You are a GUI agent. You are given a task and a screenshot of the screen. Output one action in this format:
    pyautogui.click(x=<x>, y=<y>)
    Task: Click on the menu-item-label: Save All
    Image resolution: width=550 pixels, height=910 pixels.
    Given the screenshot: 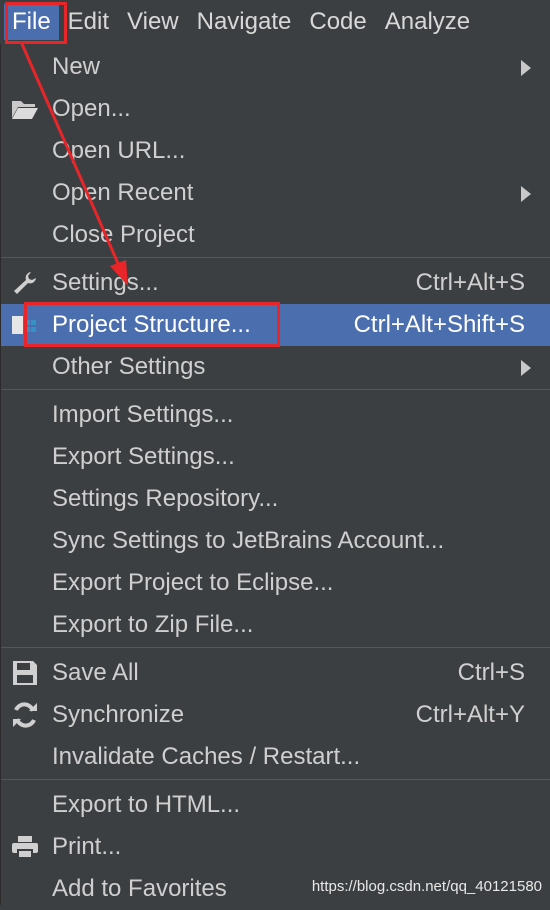 What is the action you would take?
    pyautogui.click(x=95, y=672)
    